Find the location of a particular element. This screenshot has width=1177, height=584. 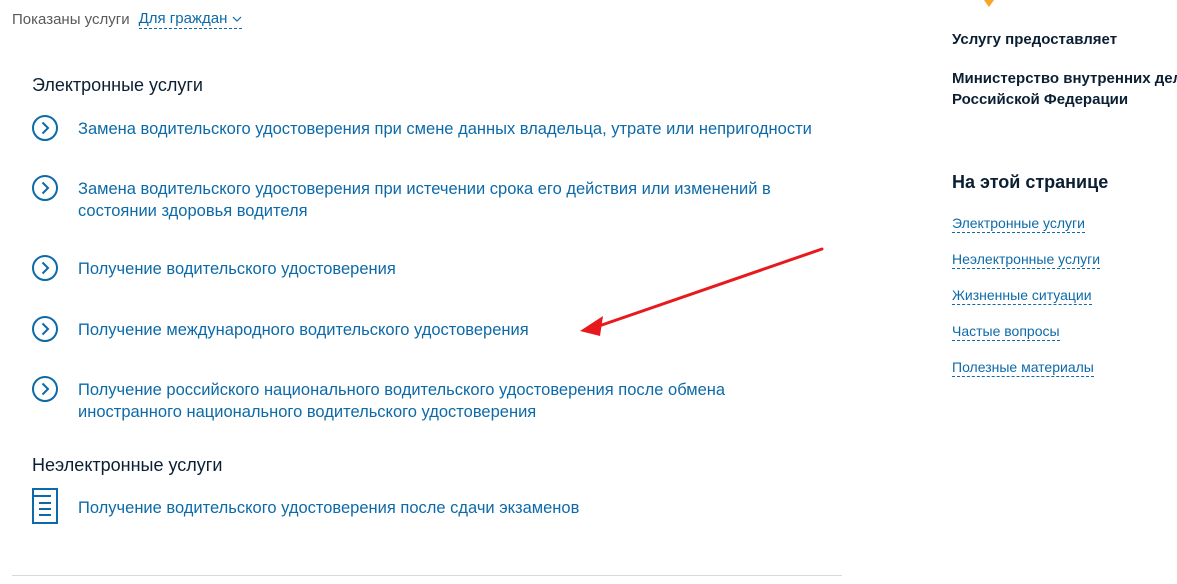

service-link-line: состоянии здоровья водителя is located at coordinates (193, 211).